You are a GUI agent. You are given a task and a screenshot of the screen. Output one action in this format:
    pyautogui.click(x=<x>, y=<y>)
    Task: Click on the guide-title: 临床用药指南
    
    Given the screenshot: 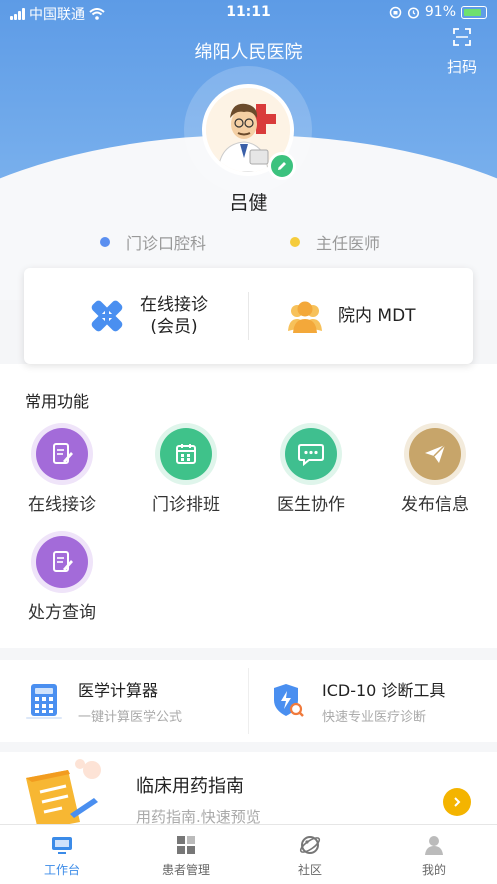 What is the action you would take?
    pyautogui.click(x=190, y=786)
    